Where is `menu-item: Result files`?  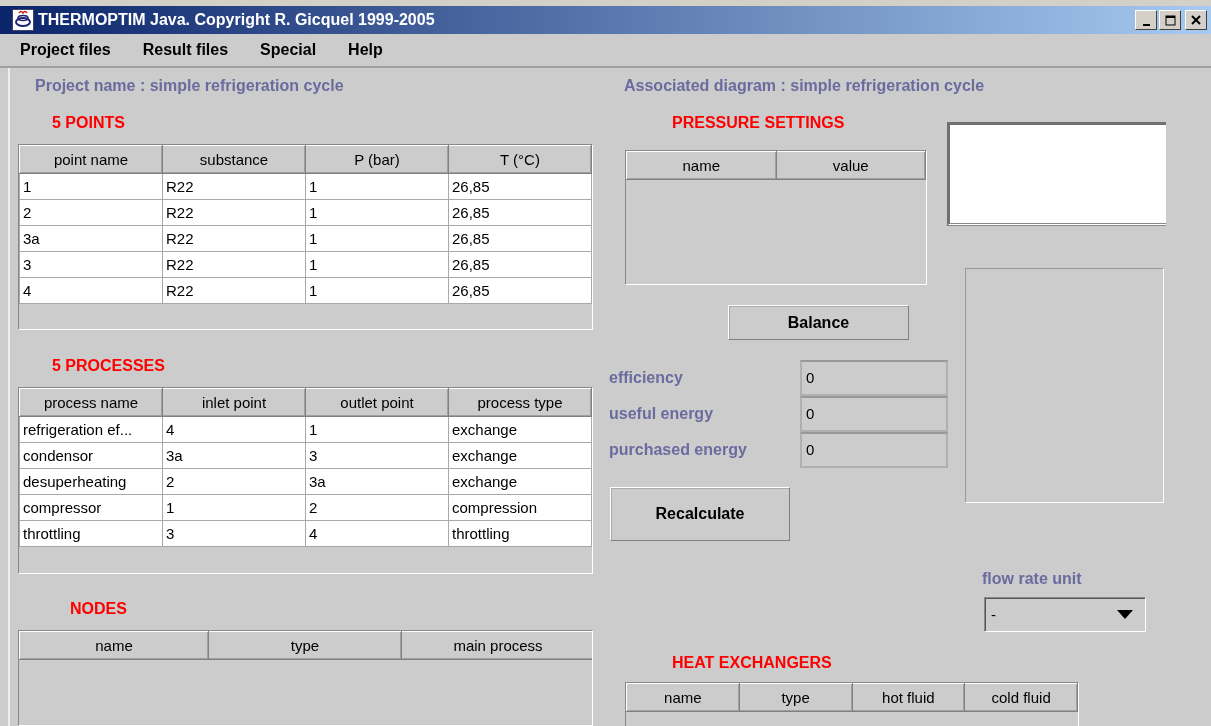
menu-item: Result files is located at coordinates (185, 50).